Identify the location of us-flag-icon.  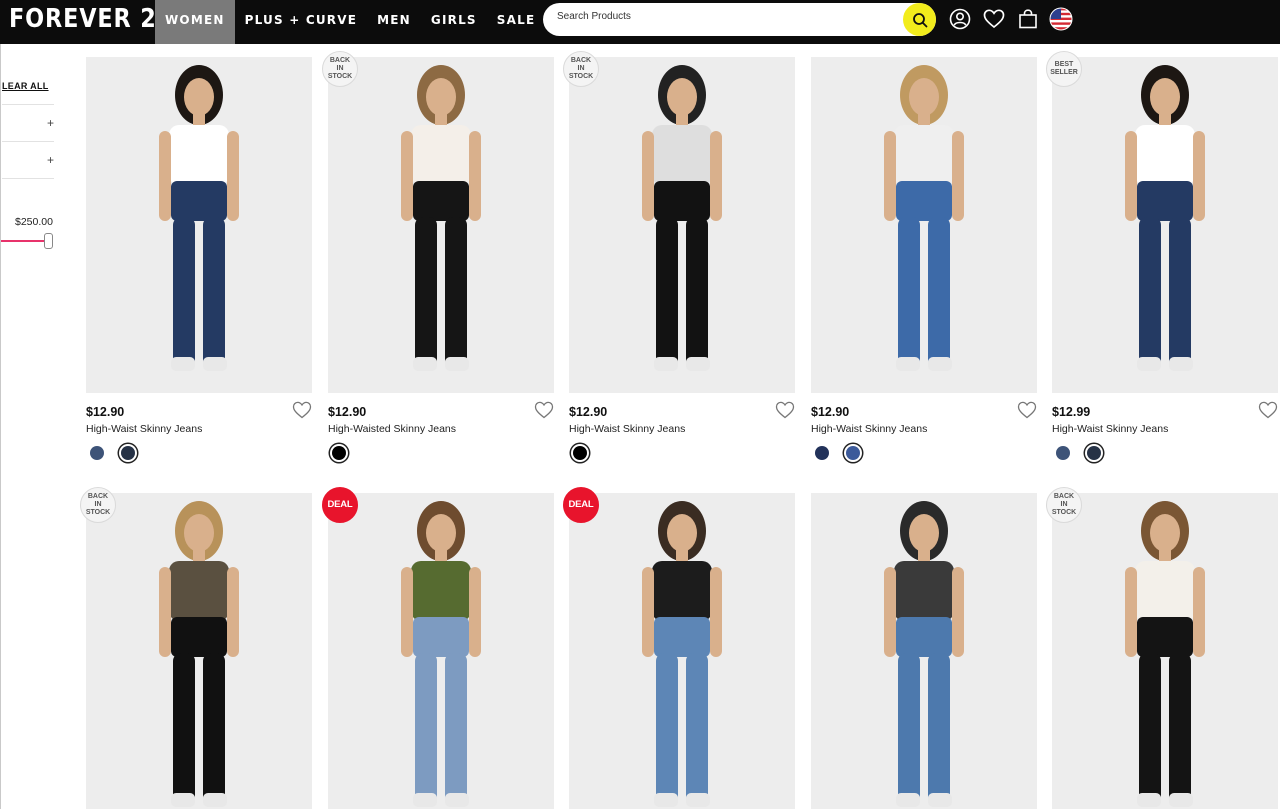
(1061, 19).